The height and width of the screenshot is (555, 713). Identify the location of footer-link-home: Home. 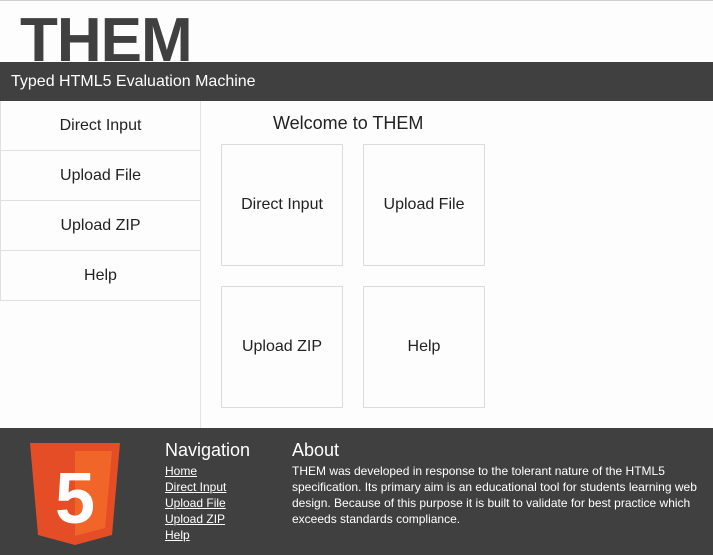
(207, 471).